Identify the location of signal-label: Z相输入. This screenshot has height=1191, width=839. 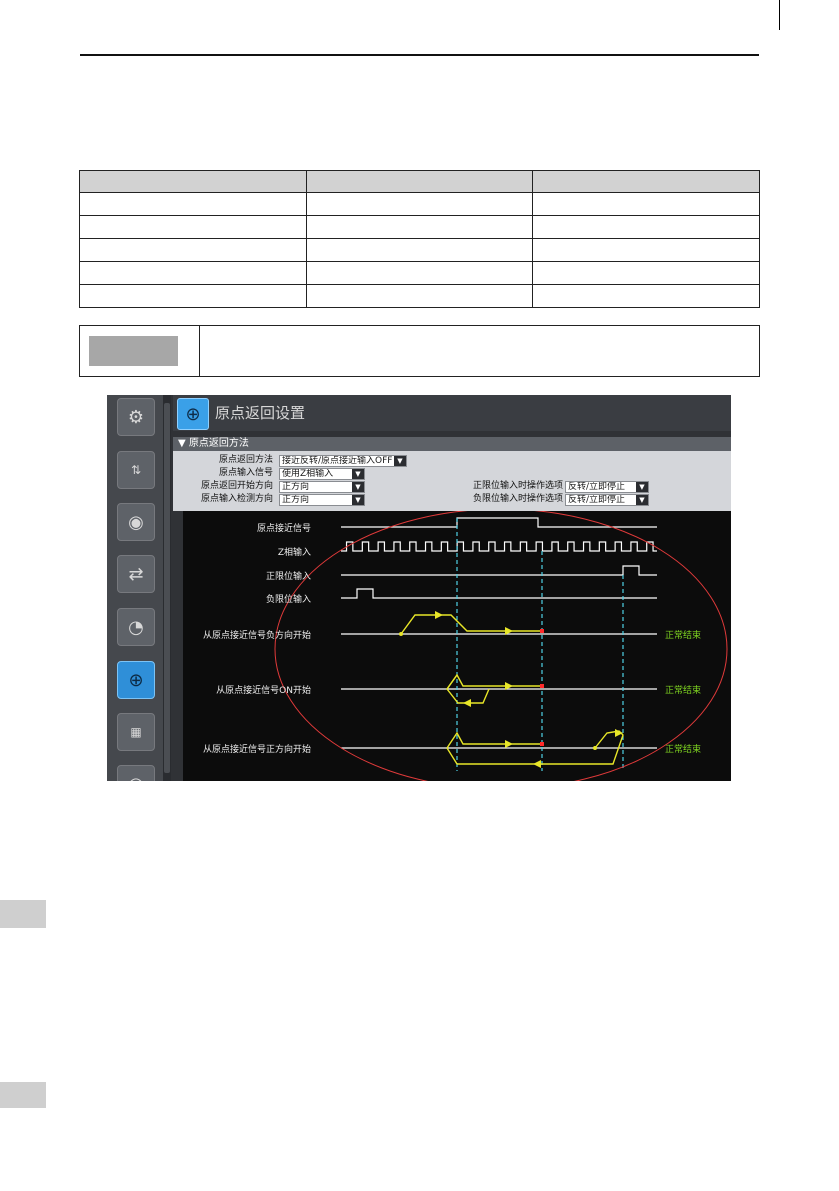
(294, 553).